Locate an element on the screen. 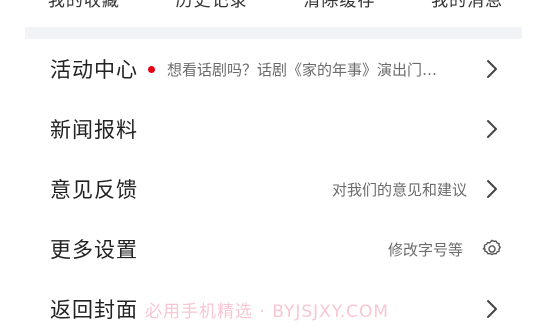 Image resolution: width=551 pixels, height=331 pixels. quick-link-favorites: 我的收藏 is located at coordinates (84, 5).